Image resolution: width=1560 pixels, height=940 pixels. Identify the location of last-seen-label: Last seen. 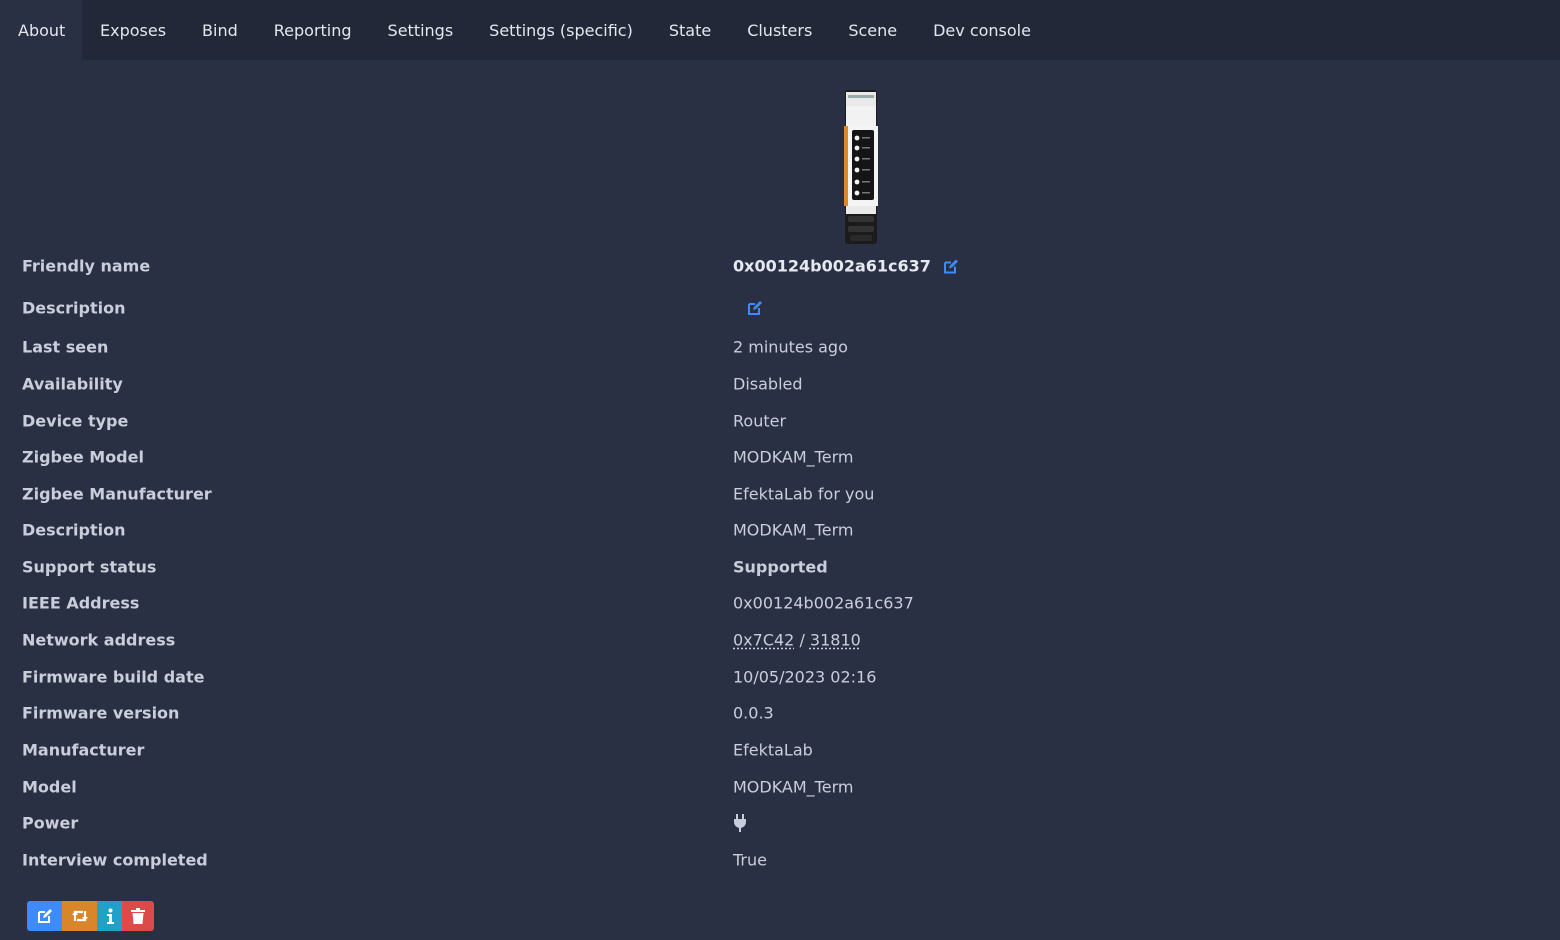
(65, 347).